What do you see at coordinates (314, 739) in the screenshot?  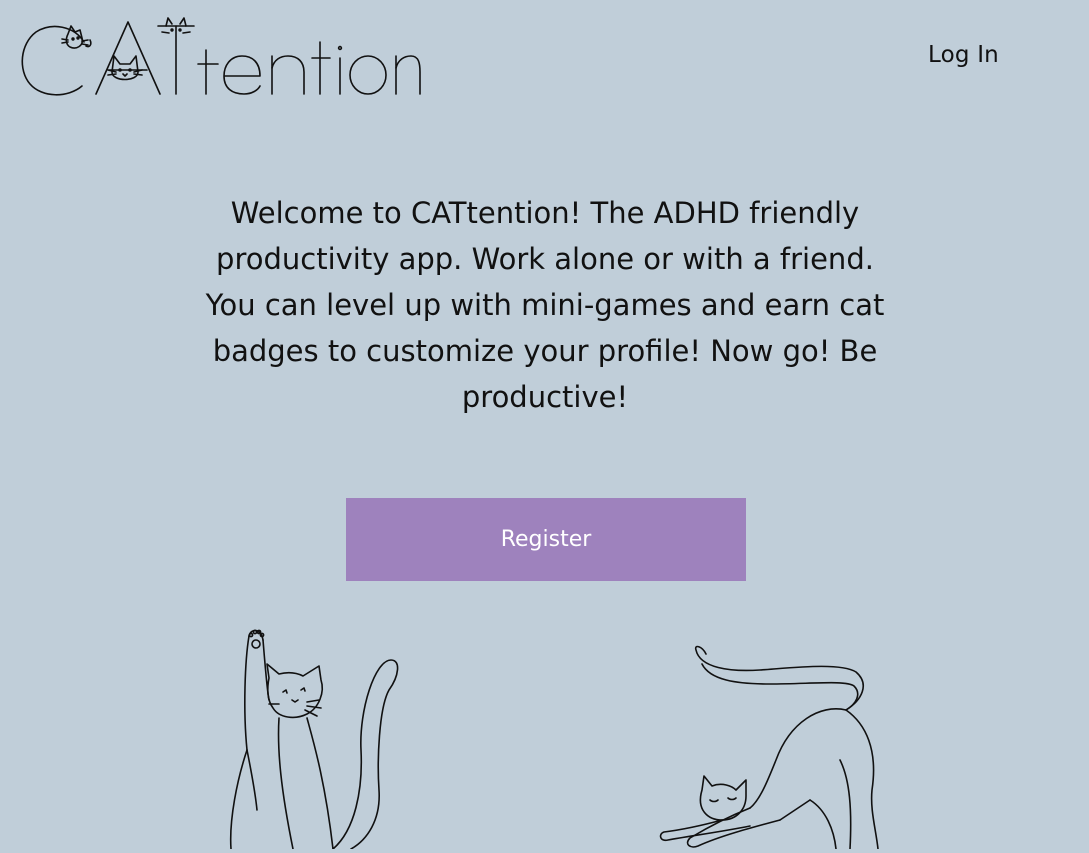 I see `reaching-cat-icon` at bounding box center [314, 739].